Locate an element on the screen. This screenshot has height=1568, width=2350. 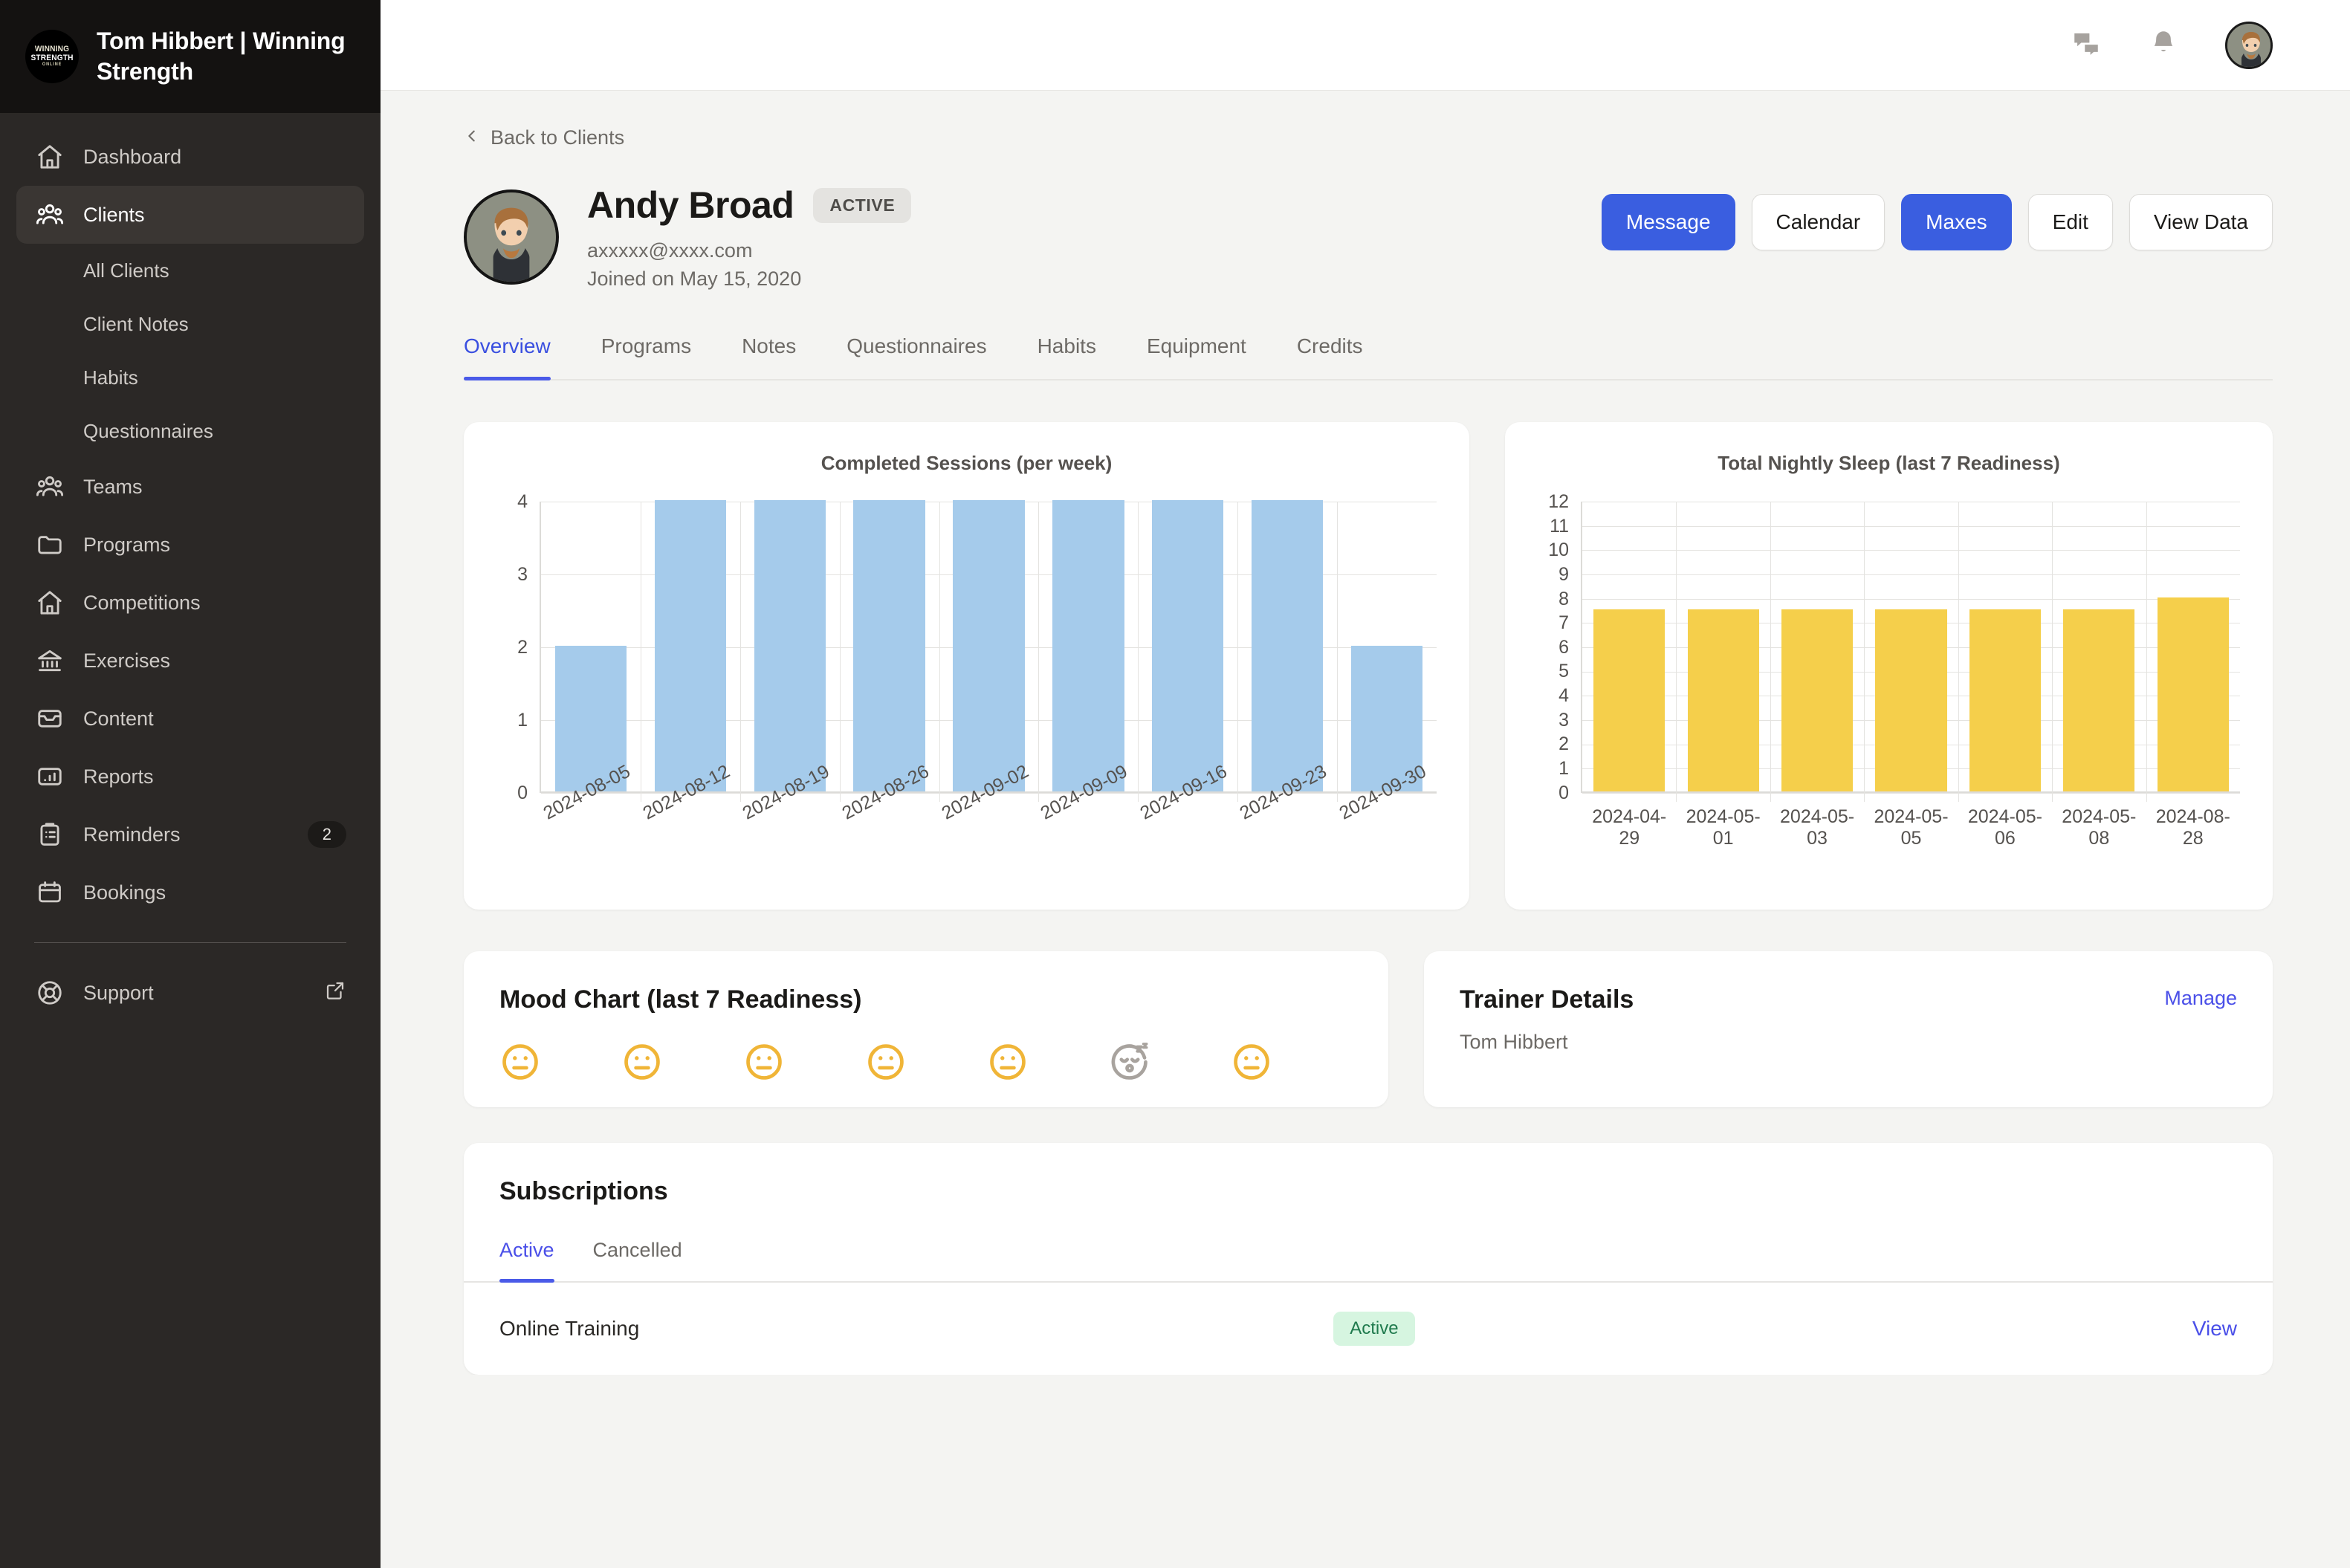
avatar is located at coordinates (2249, 45).